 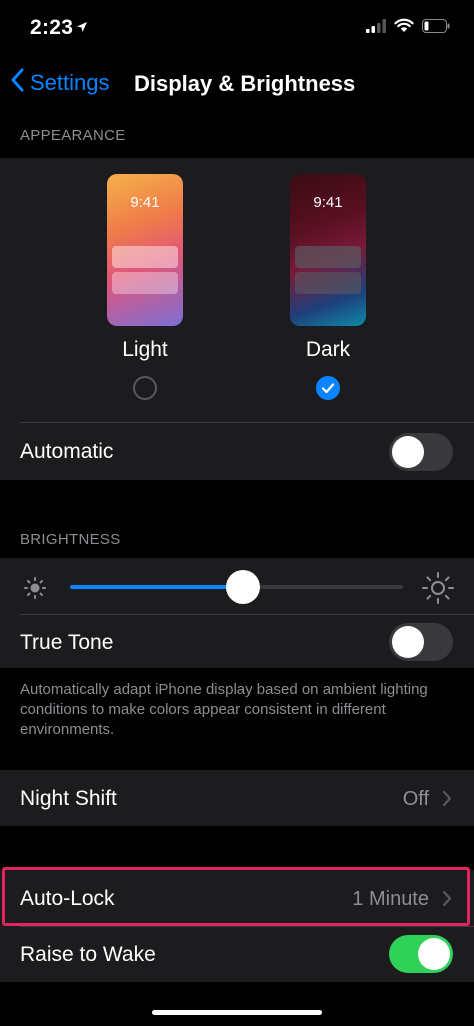 I want to click on location-arrow-icon, so click(x=82, y=29).